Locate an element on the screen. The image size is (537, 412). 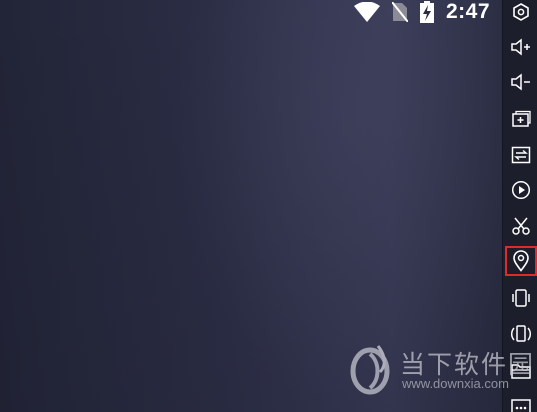
rotate-screen-icon is located at coordinates (521, 334).